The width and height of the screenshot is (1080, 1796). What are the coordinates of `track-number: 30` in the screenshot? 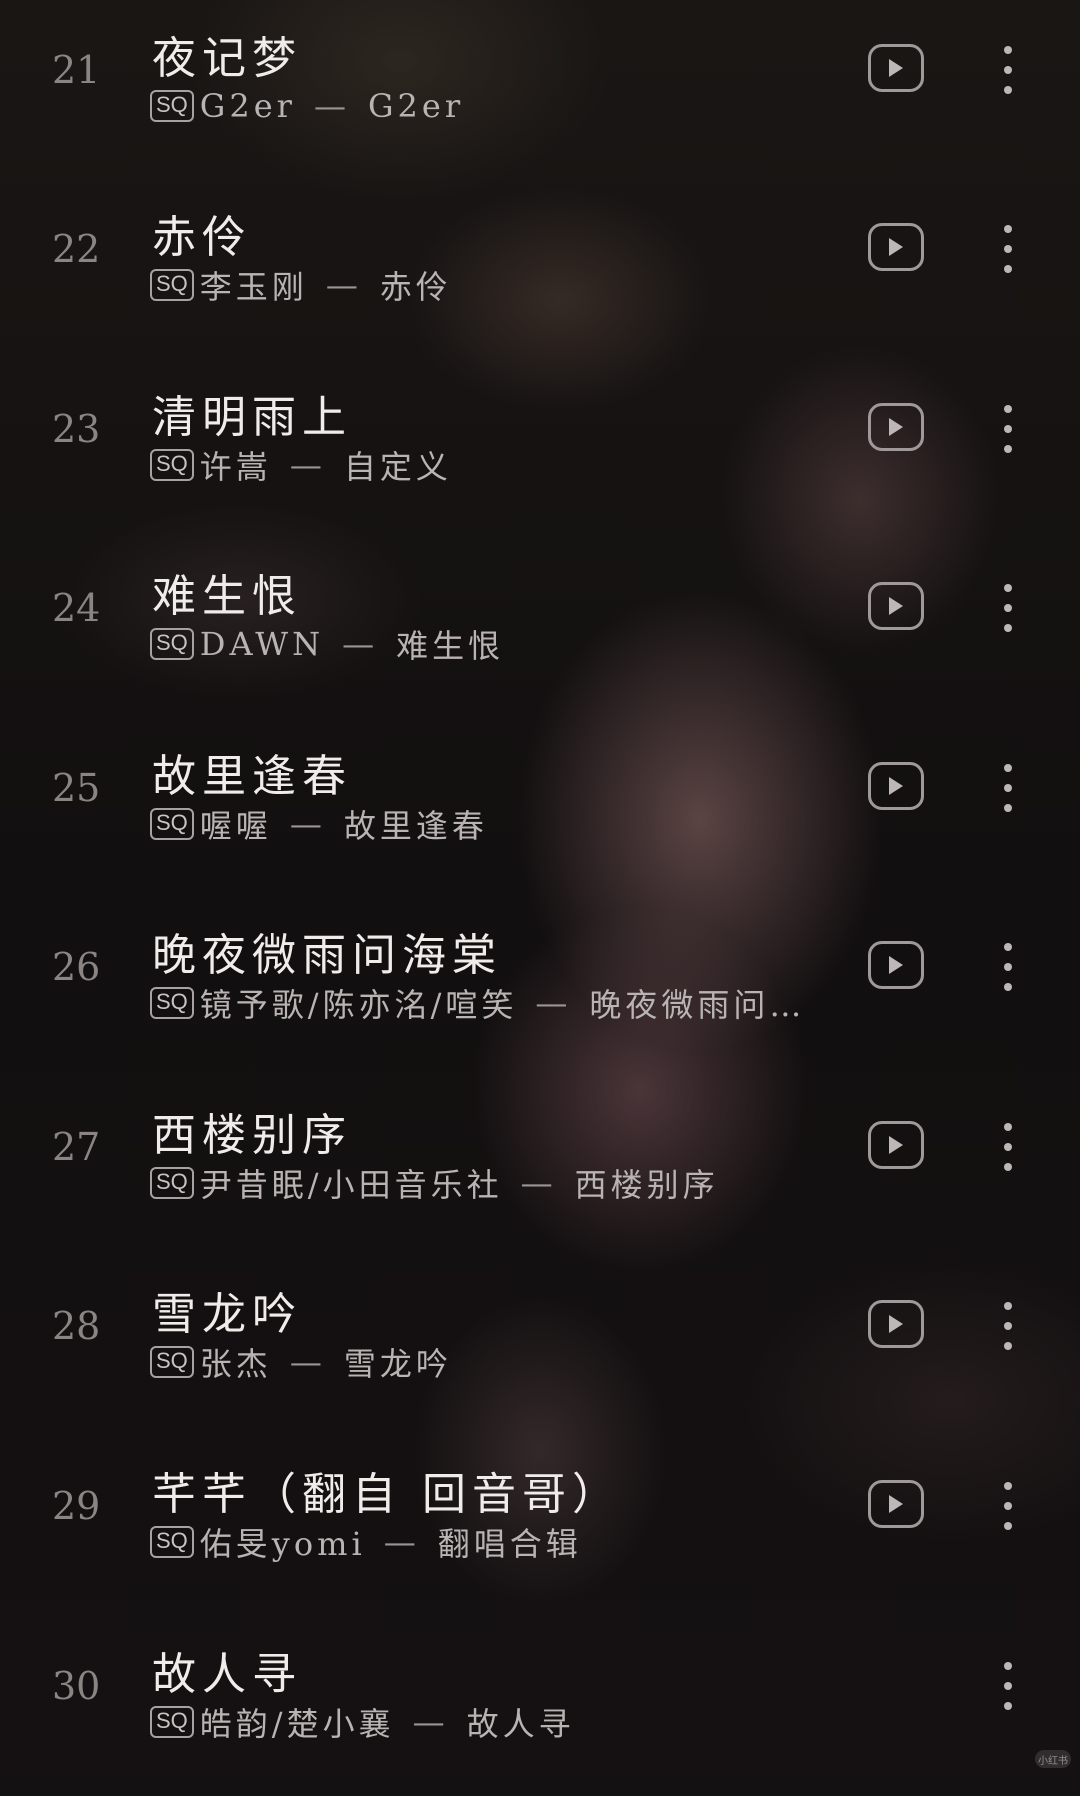 It's located at (76, 1686).